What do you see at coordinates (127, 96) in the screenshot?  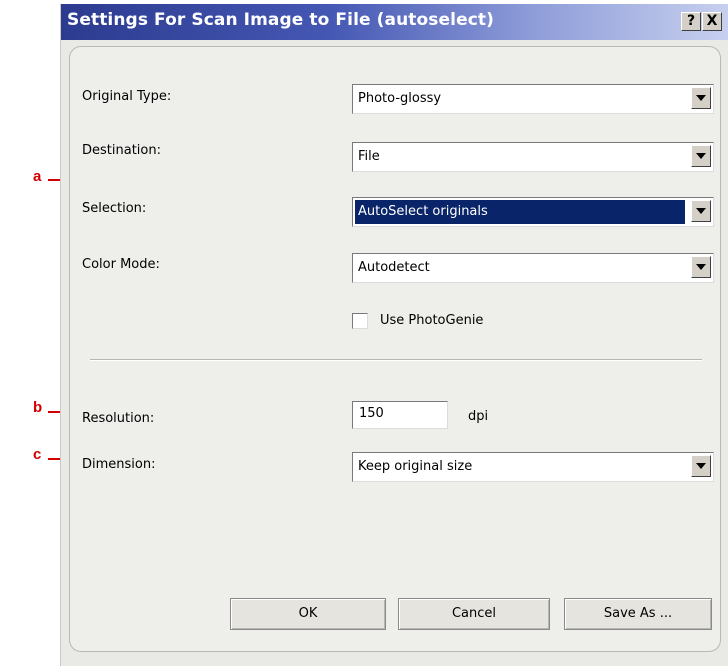 I see `original-type-label: Original Type:` at bounding box center [127, 96].